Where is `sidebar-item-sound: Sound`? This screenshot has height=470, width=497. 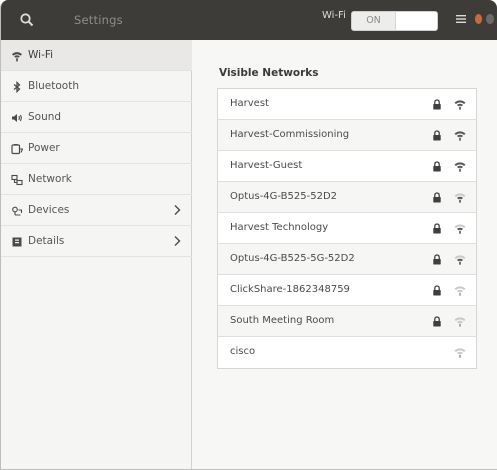
sidebar-item-sound: Sound is located at coordinates (96, 117).